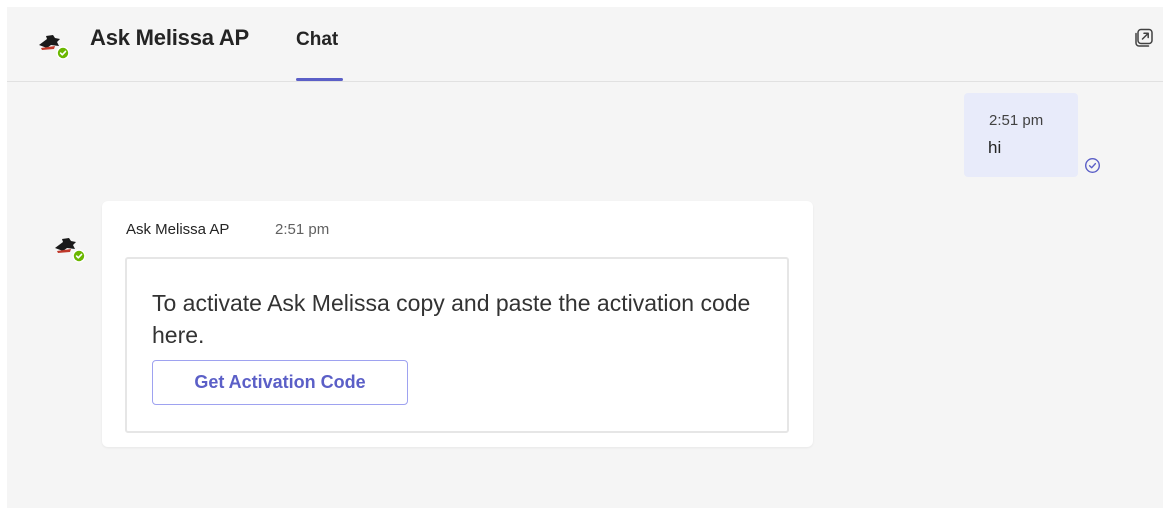 This screenshot has width=1163, height=508. What do you see at coordinates (1144, 38) in the screenshot?
I see `popout-icon` at bounding box center [1144, 38].